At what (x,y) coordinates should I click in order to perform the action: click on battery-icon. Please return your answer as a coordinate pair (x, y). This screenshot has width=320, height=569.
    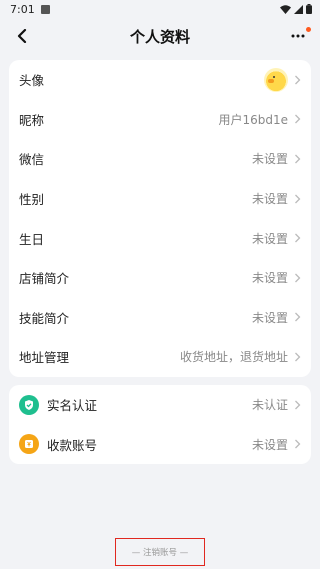
    Looking at the image, I should click on (309, 9).